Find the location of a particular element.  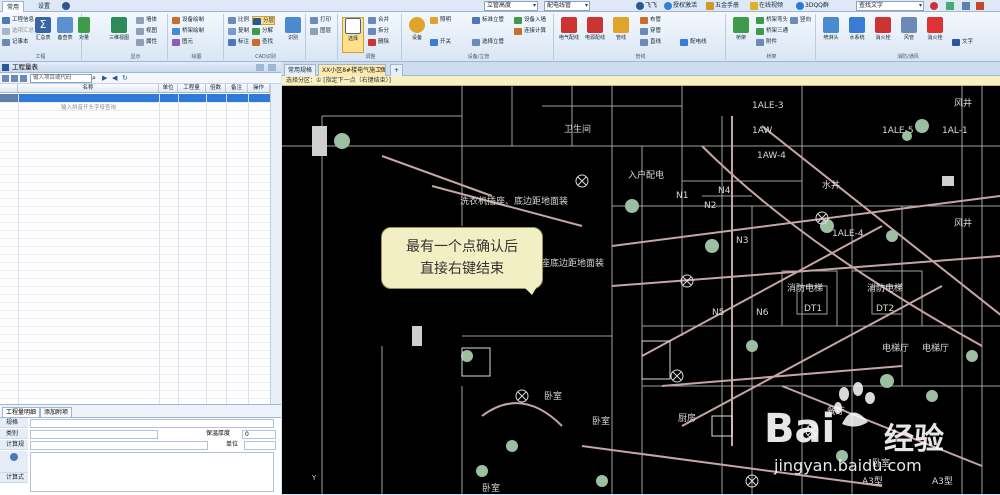

pin-icon is located at coordinates (260, 67).